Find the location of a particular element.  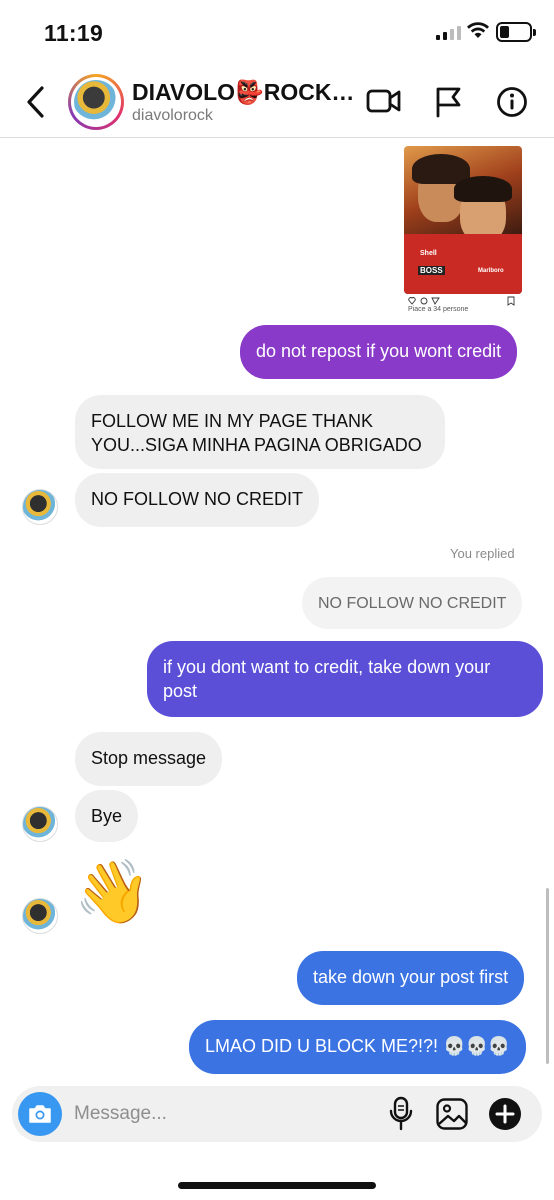

received-message: NO FOLLOW NO CREDIT is located at coordinates (197, 500).